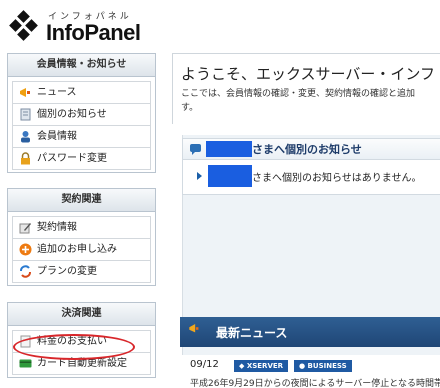  Describe the element at coordinates (81, 200) in the screenshot. I see `sidebar-section-title: 契約関連` at that location.